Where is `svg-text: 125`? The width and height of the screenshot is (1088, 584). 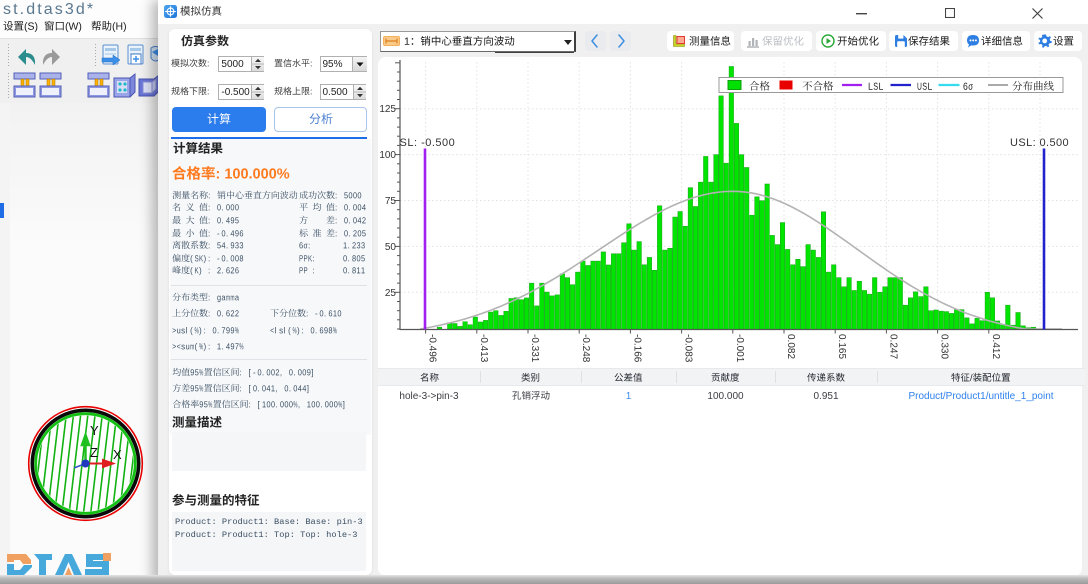
svg-text: 125 is located at coordinates (387, 109).